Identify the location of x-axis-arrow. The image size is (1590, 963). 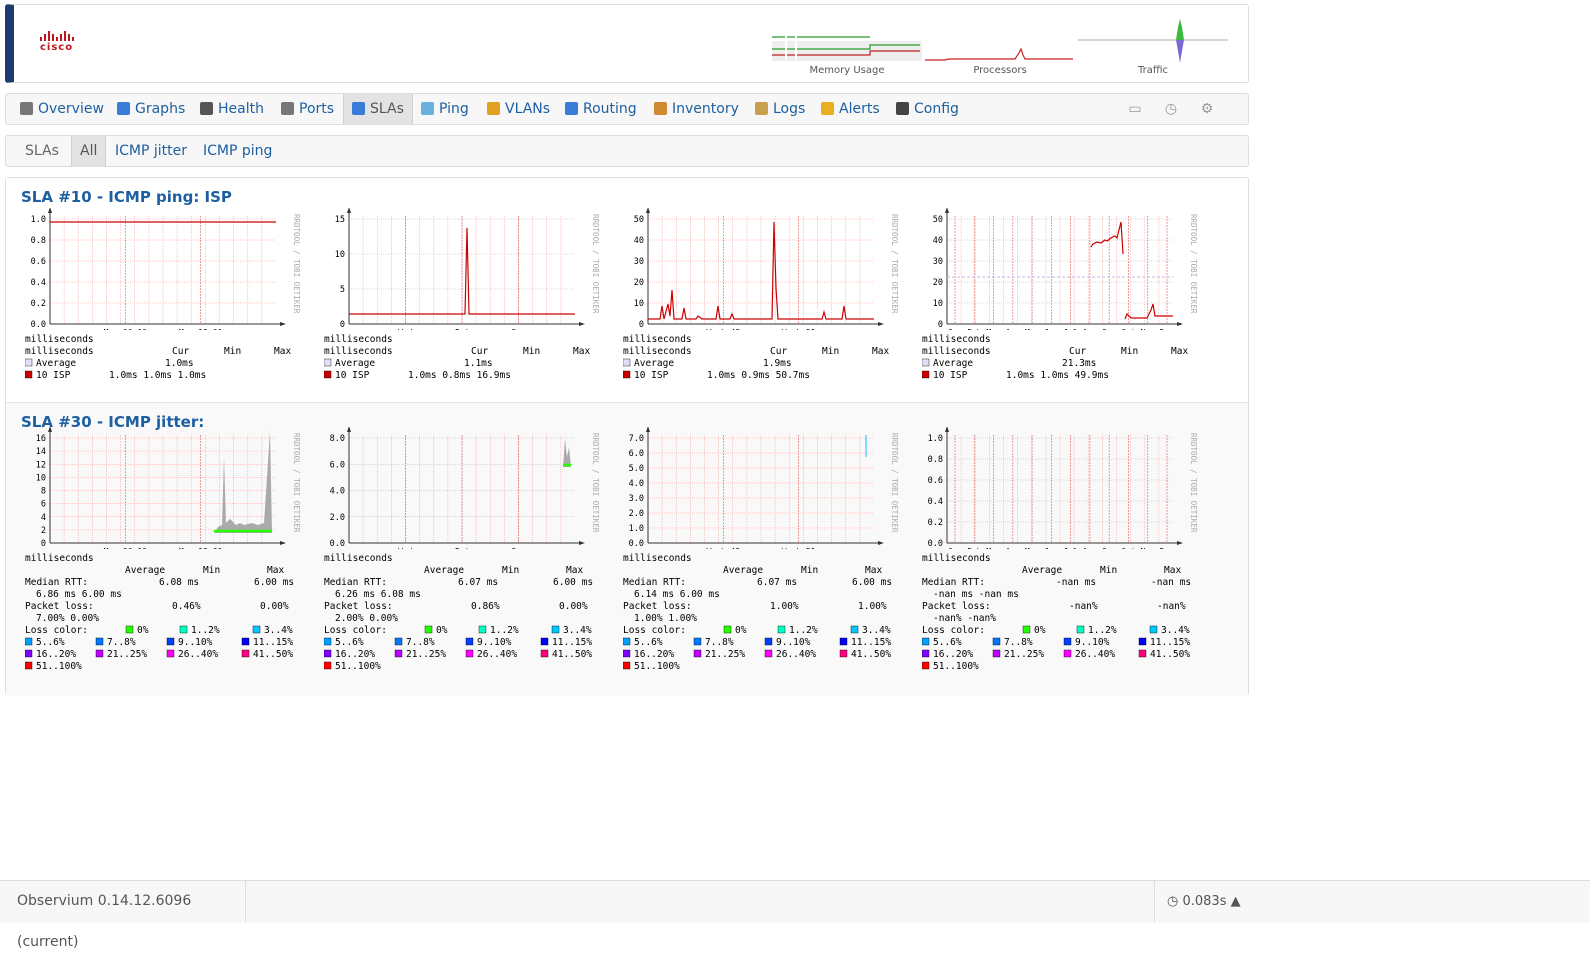
(1180, 543).